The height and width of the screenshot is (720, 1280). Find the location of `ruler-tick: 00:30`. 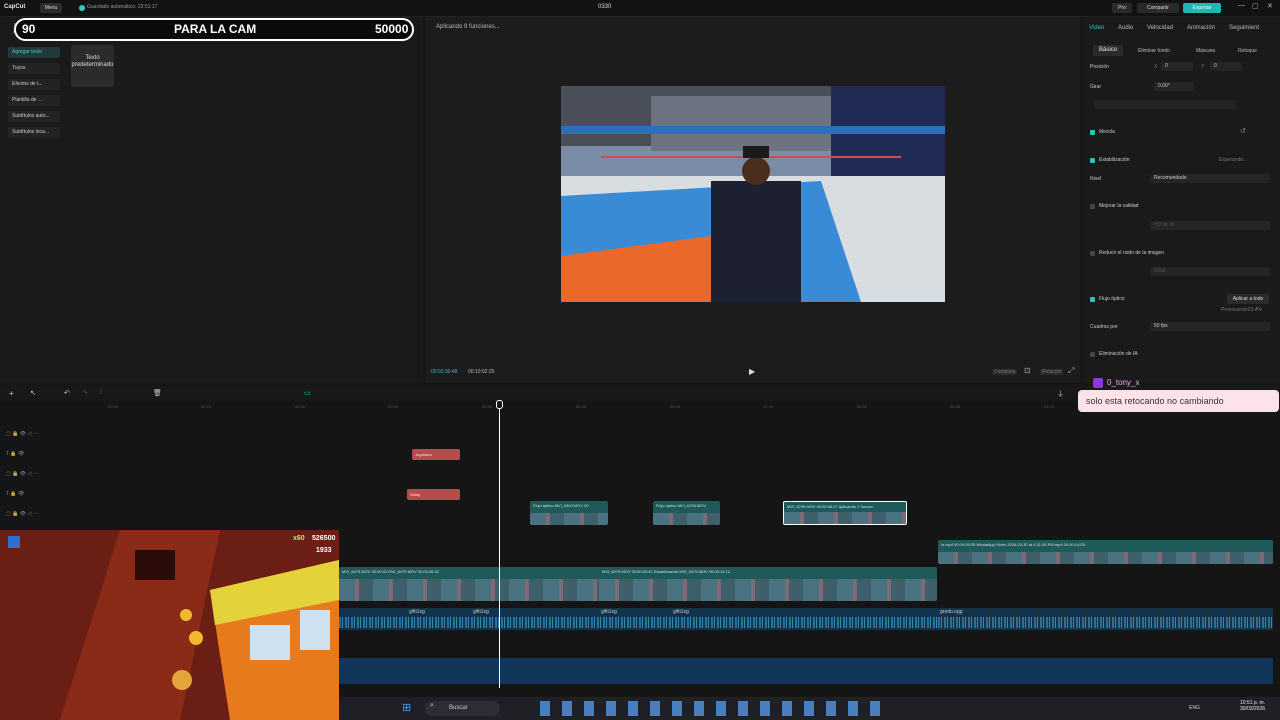

ruler-tick: 00:30 is located at coordinates (487, 406).